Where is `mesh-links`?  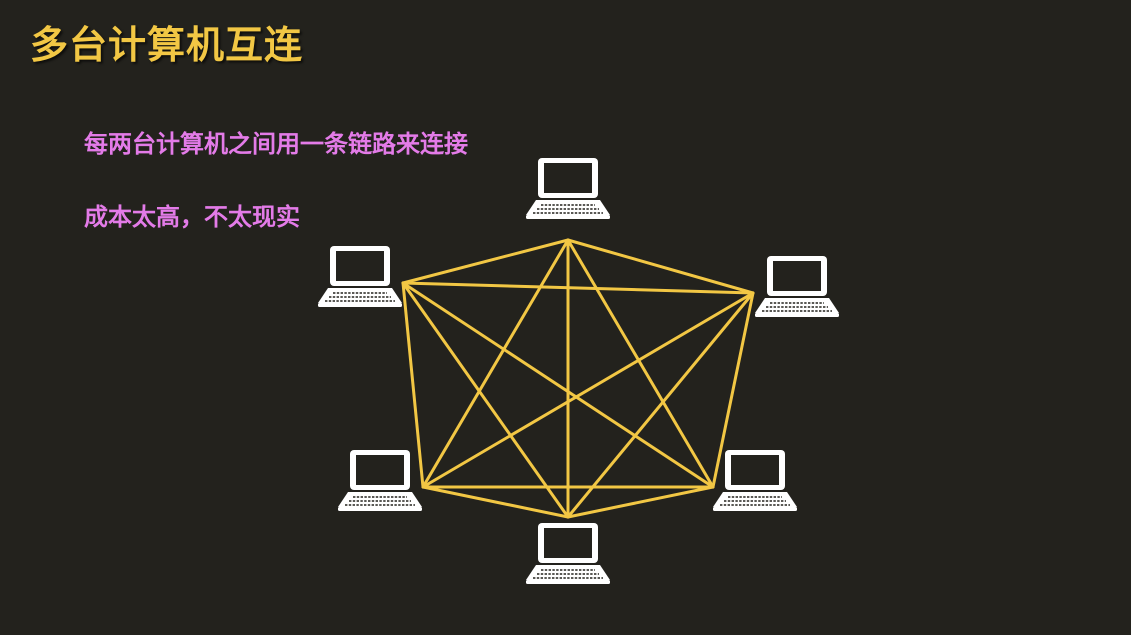 mesh-links is located at coordinates (578, 378).